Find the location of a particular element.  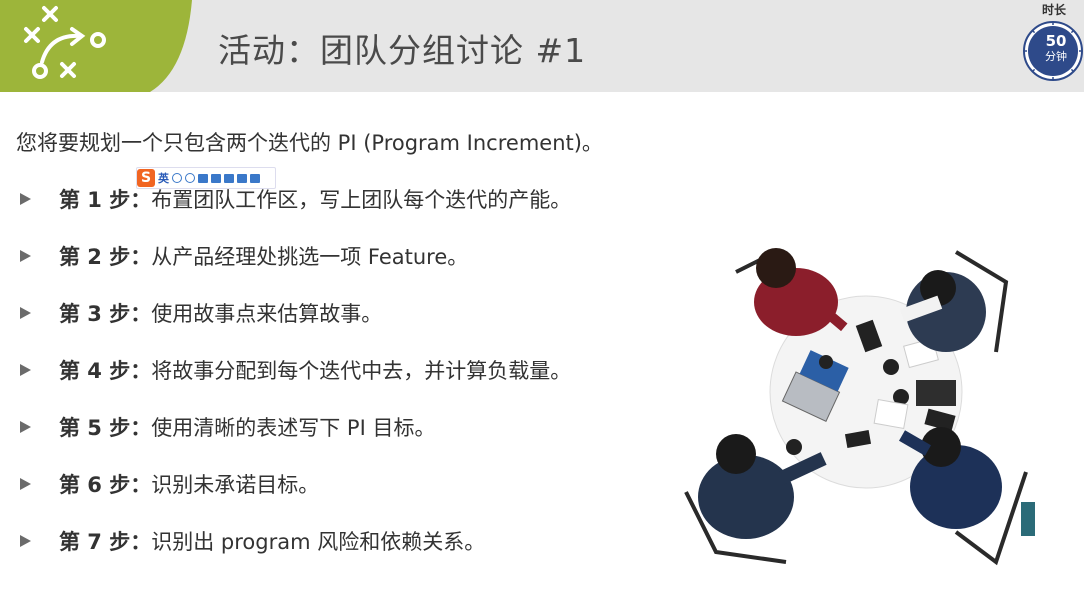

strategy-play-icon is located at coordinates (96, 46).